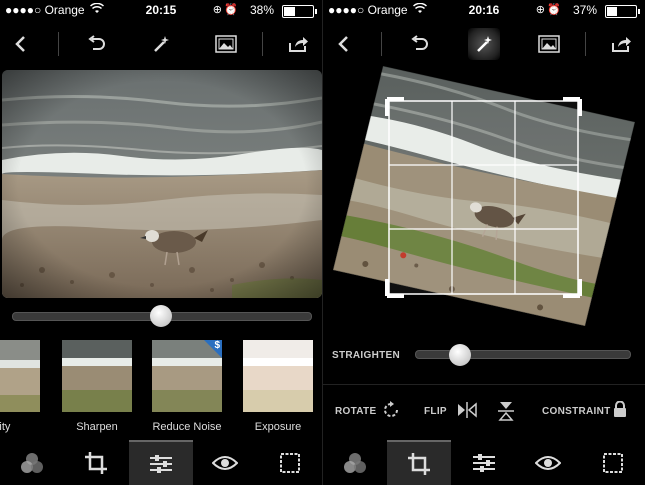 The image size is (645, 485). Describe the element at coordinates (20, 376) in the screenshot. I see `effect-thumb-clarity` at that location.